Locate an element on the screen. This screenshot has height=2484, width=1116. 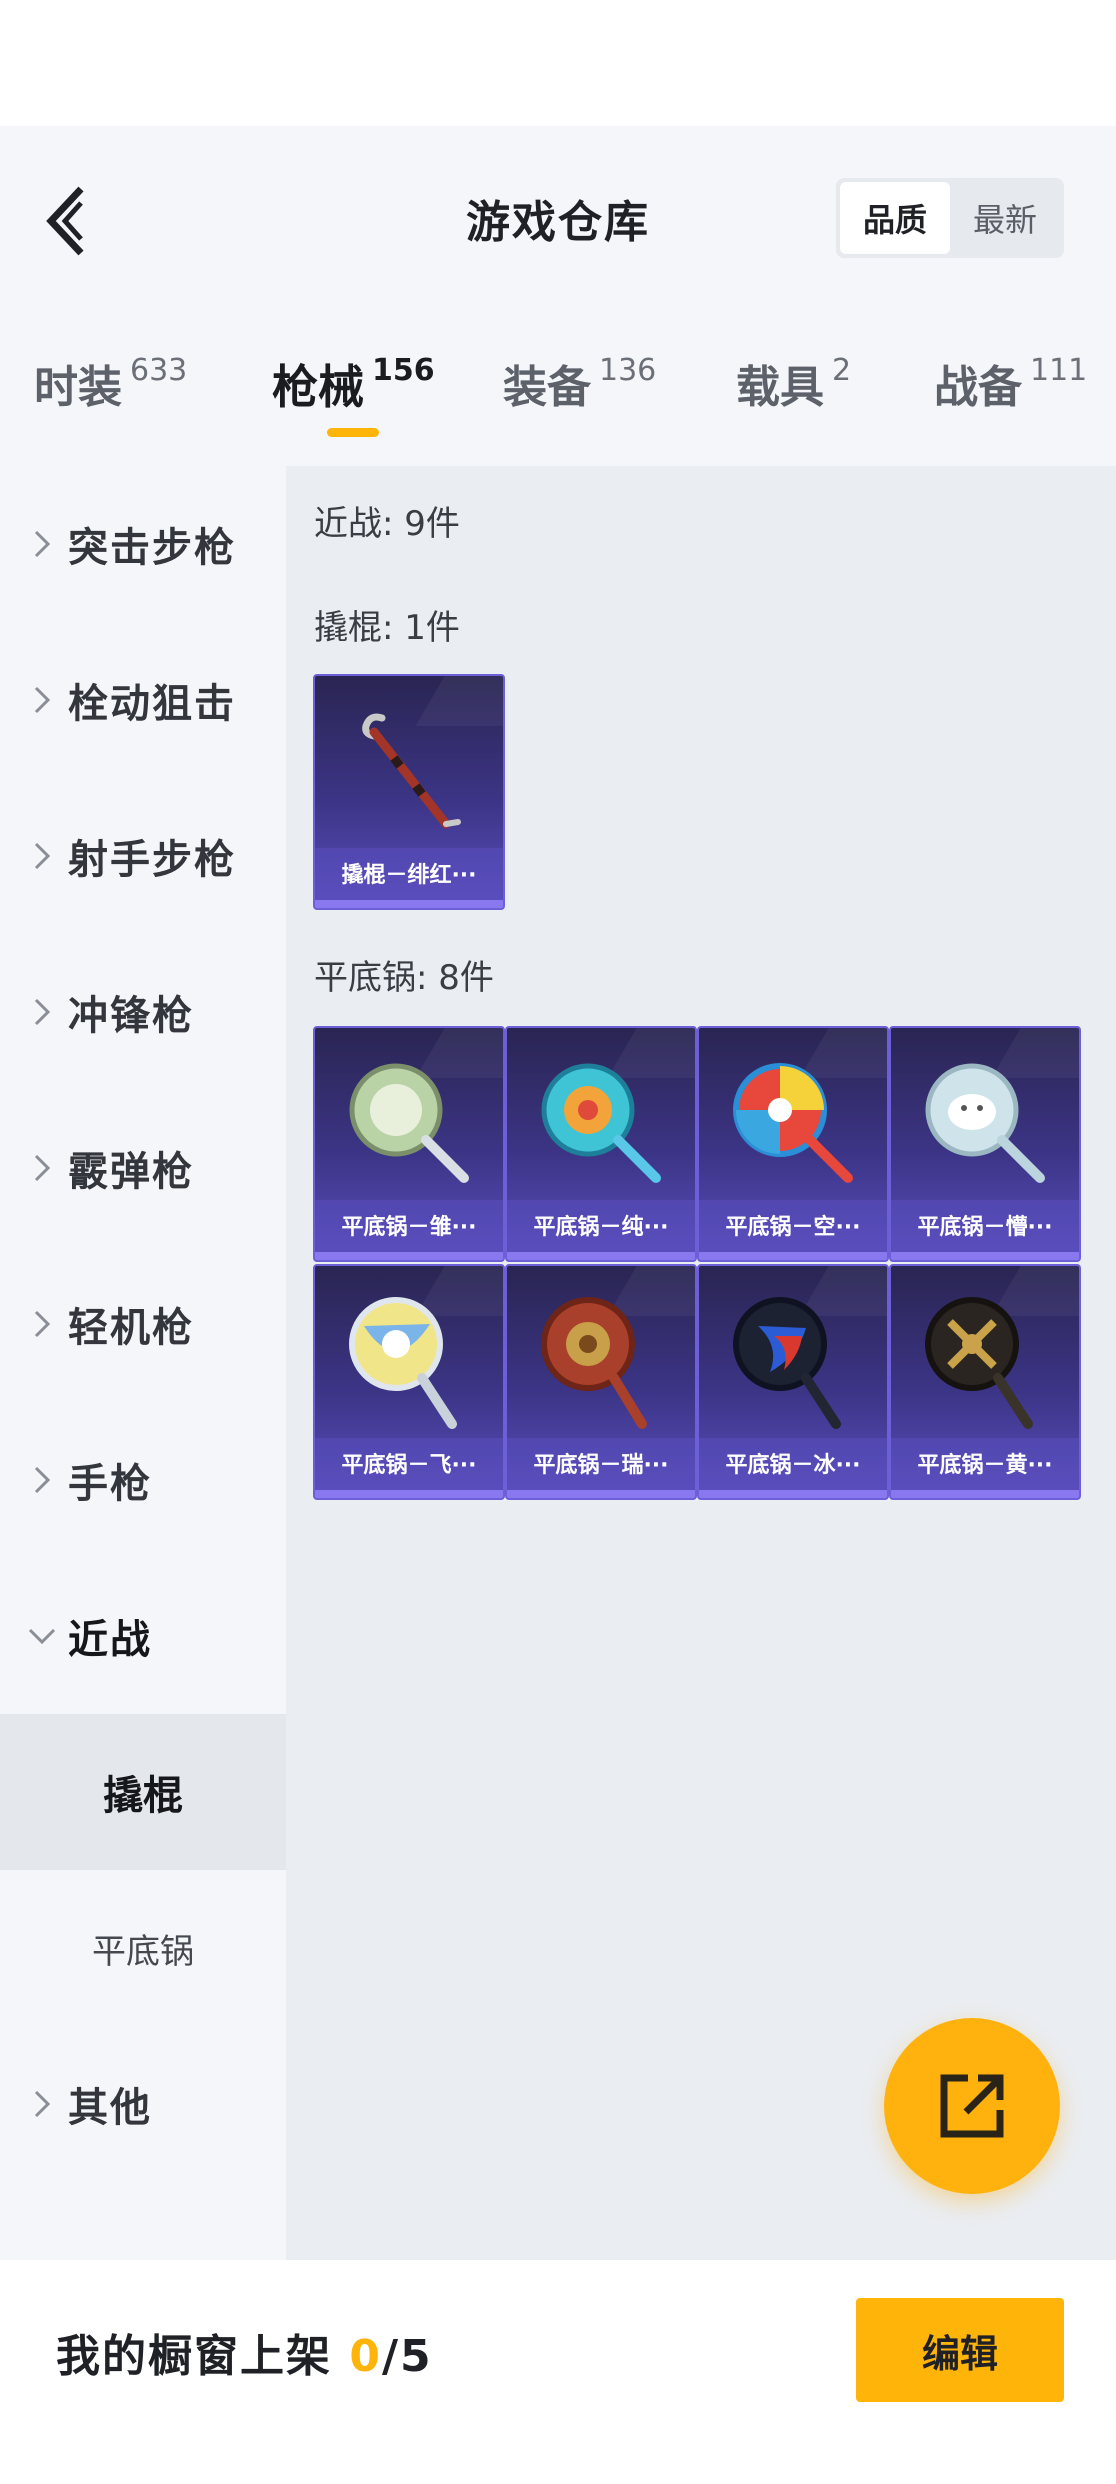
item-name: 平底锅－瑞··· is located at coordinates (601, 1465).